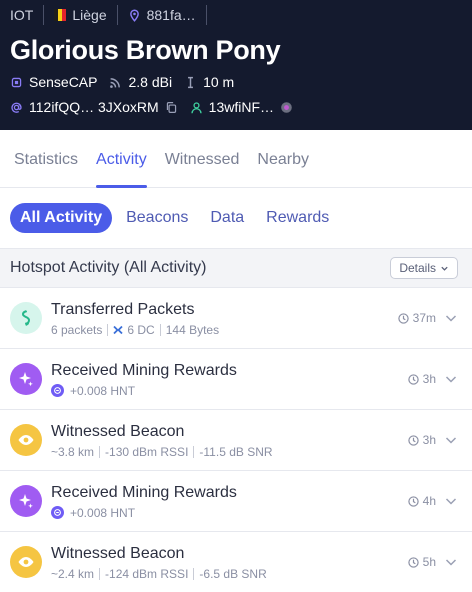 The width and height of the screenshot is (472, 592). Describe the element at coordinates (134, 15) in the screenshot. I see `location-pin-icon` at that location.